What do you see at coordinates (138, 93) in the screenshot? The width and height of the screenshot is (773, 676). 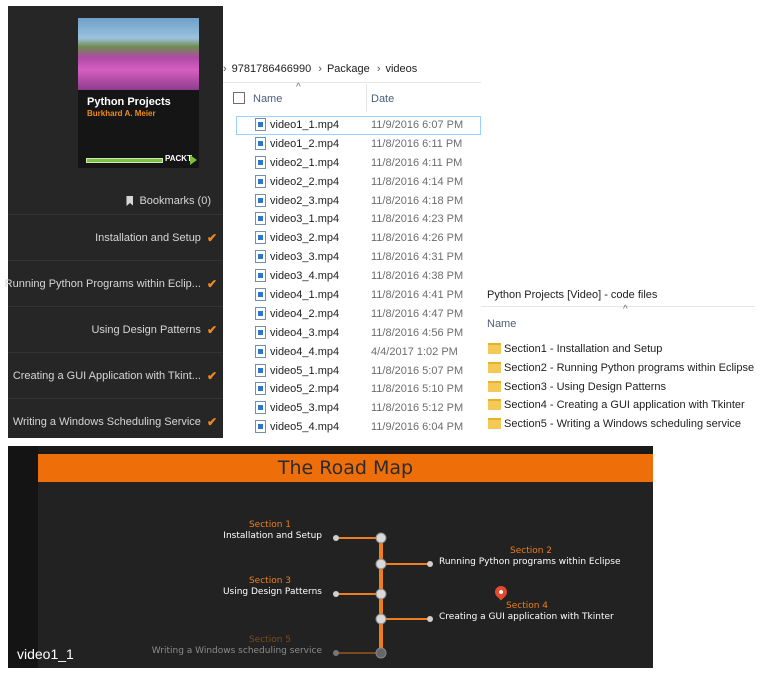 I see `course-cover: Python Projects Burkhard A. Meier PACKT` at bounding box center [138, 93].